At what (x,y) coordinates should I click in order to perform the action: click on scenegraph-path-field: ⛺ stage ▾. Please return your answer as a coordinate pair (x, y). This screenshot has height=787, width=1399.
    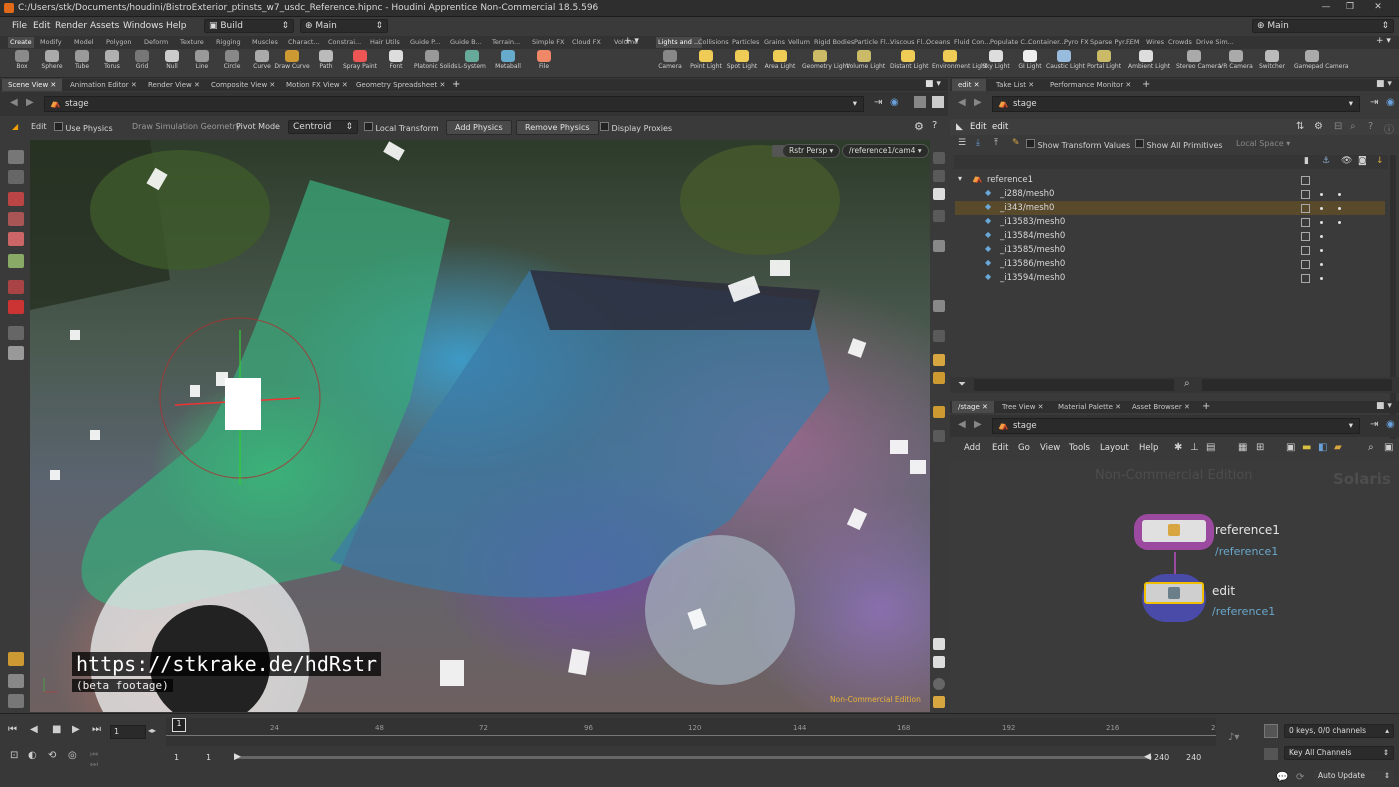
    Looking at the image, I should click on (1176, 104).